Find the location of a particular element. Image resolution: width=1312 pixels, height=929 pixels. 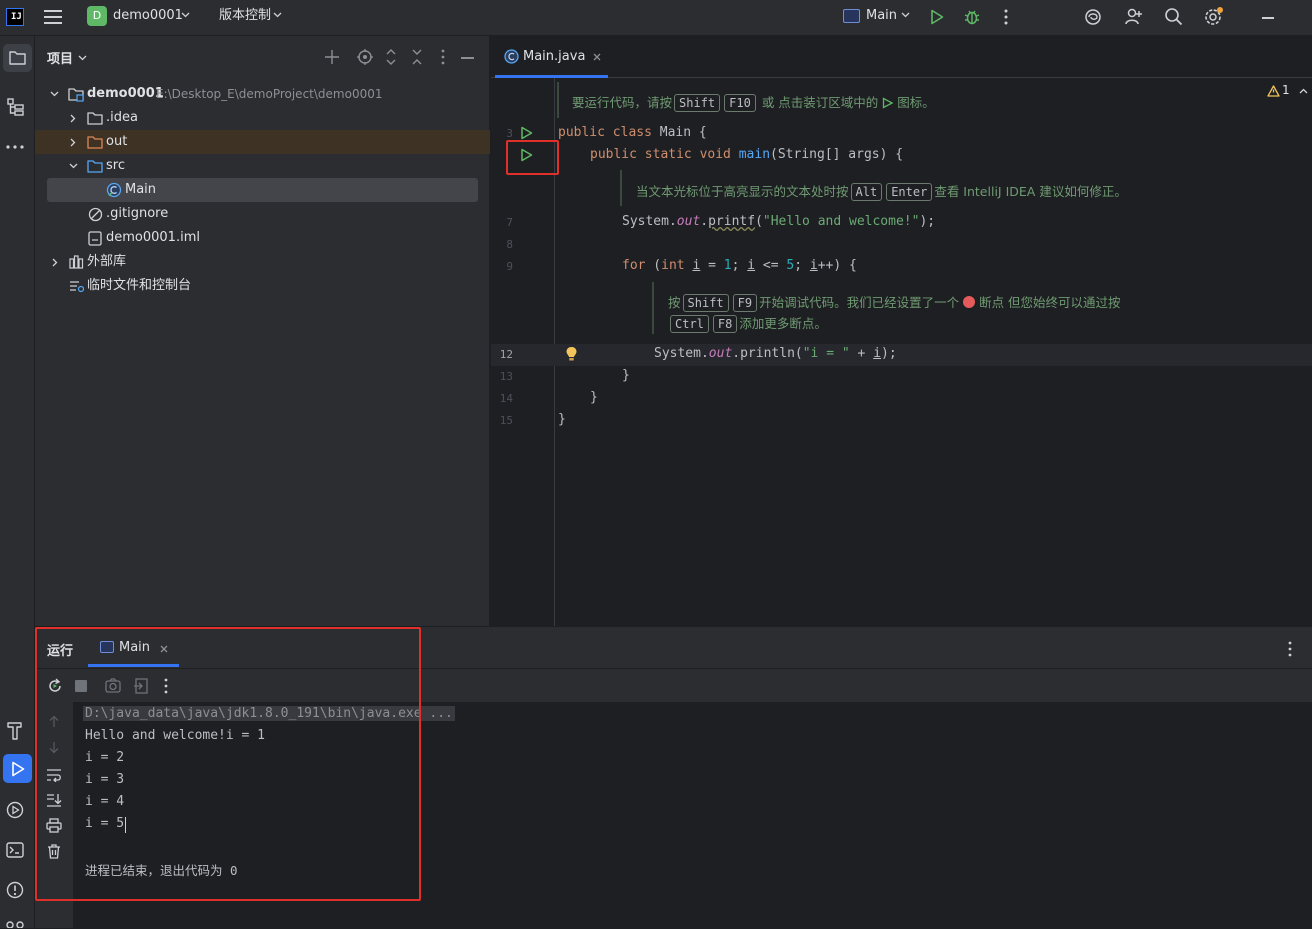

run-config-icon is located at coordinates (851, 16).